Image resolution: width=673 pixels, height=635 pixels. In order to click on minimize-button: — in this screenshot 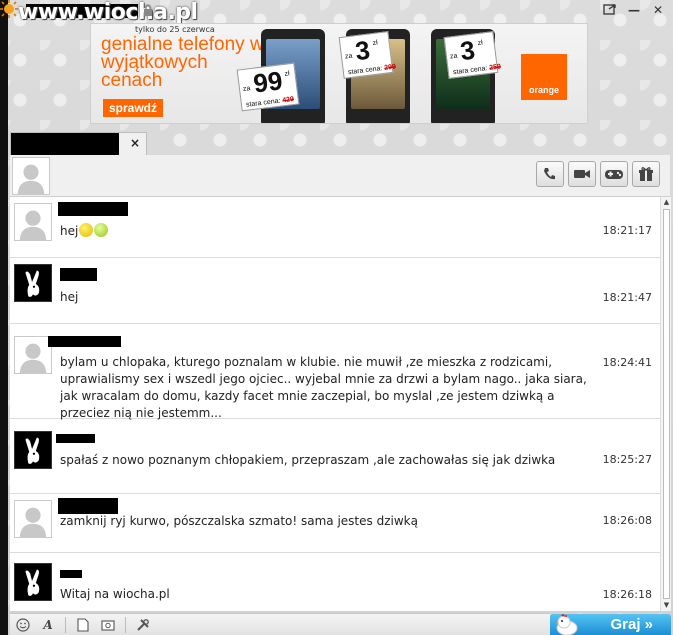, I will do `click(634, 10)`.